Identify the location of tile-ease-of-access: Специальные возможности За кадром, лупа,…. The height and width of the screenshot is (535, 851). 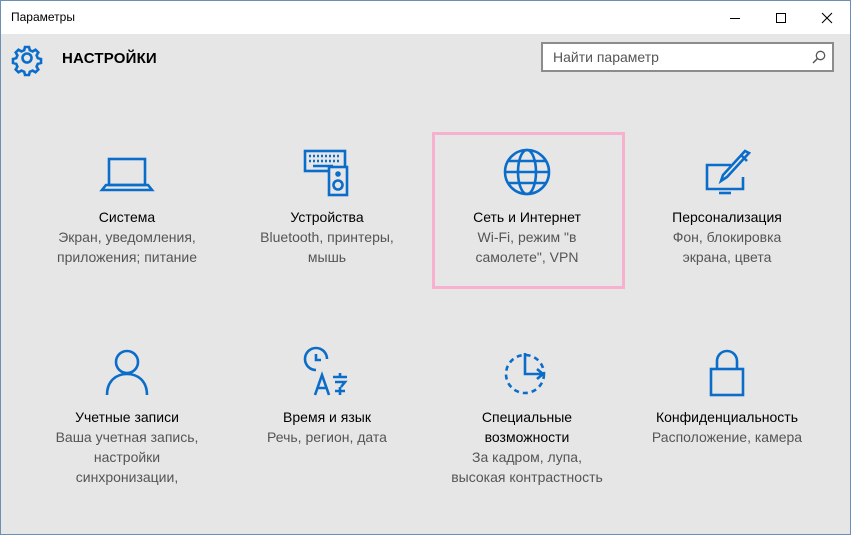
(527, 417).